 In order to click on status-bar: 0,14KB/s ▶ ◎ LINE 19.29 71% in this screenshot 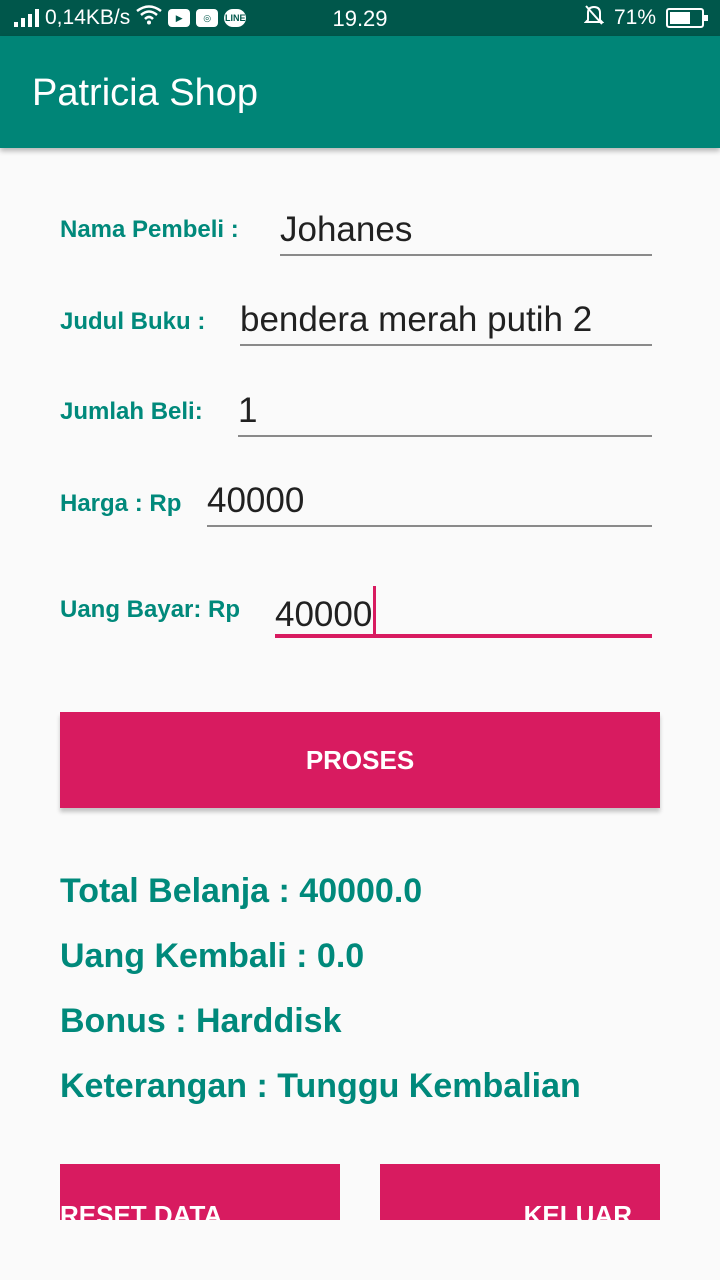, I will do `click(360, 18)`.